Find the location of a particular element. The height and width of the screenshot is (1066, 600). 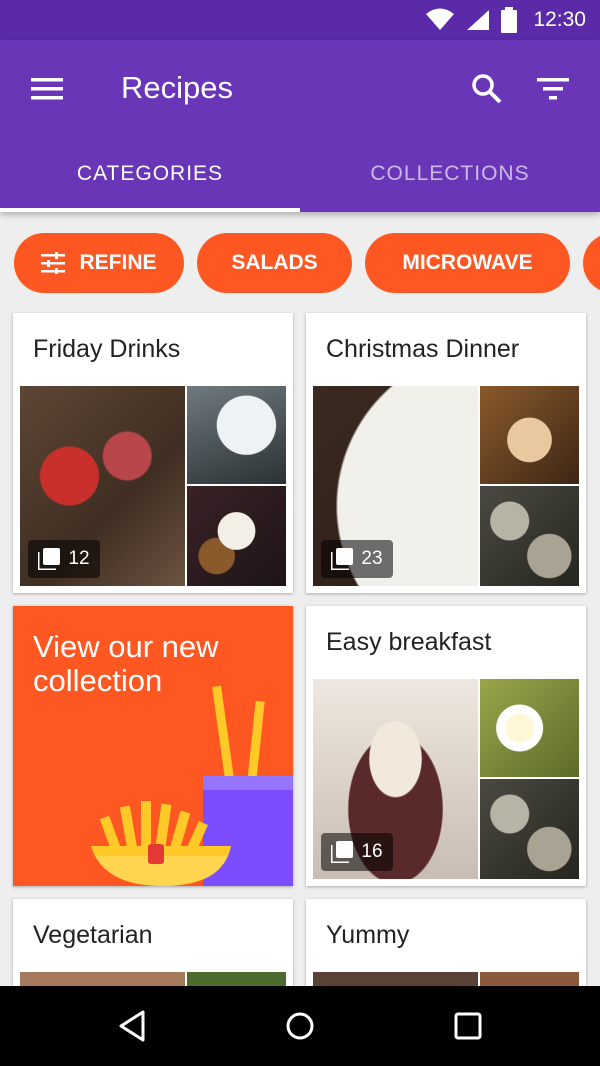

search-button is located at coordinates (487, 89).